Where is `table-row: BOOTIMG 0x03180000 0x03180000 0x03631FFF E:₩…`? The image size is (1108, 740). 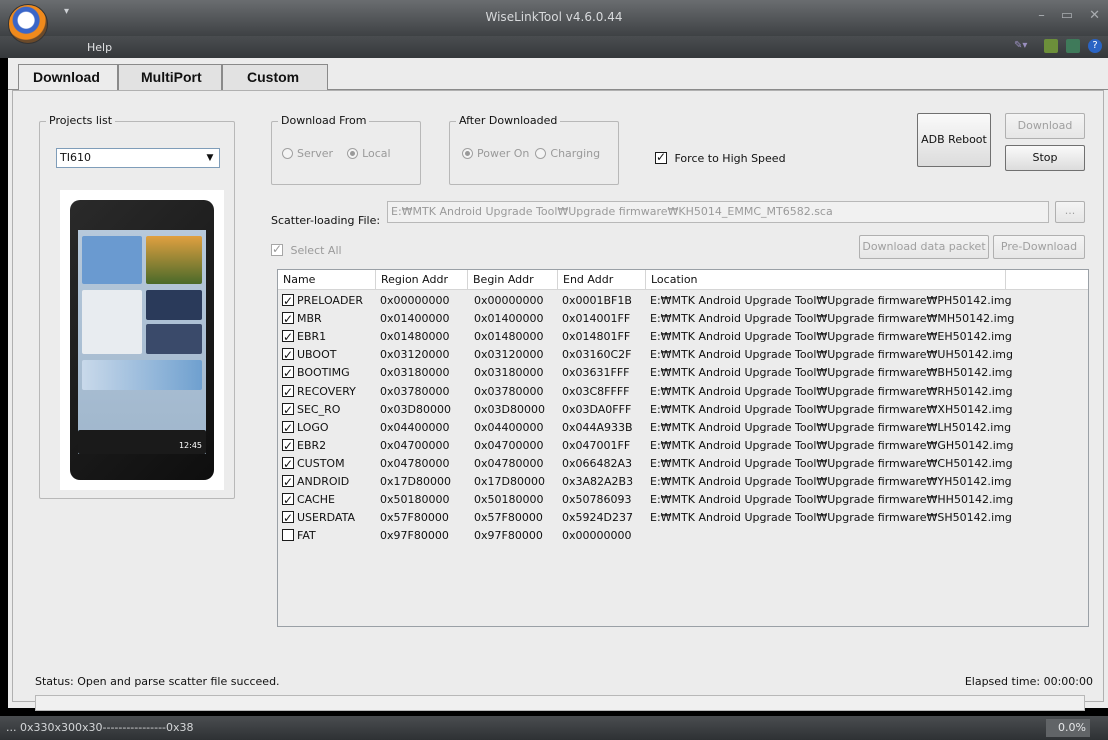 table-row: BOOTIMG 0x03180000 0x03180000 0x03631FFF E:₩… is located at coordinates (683, 373).